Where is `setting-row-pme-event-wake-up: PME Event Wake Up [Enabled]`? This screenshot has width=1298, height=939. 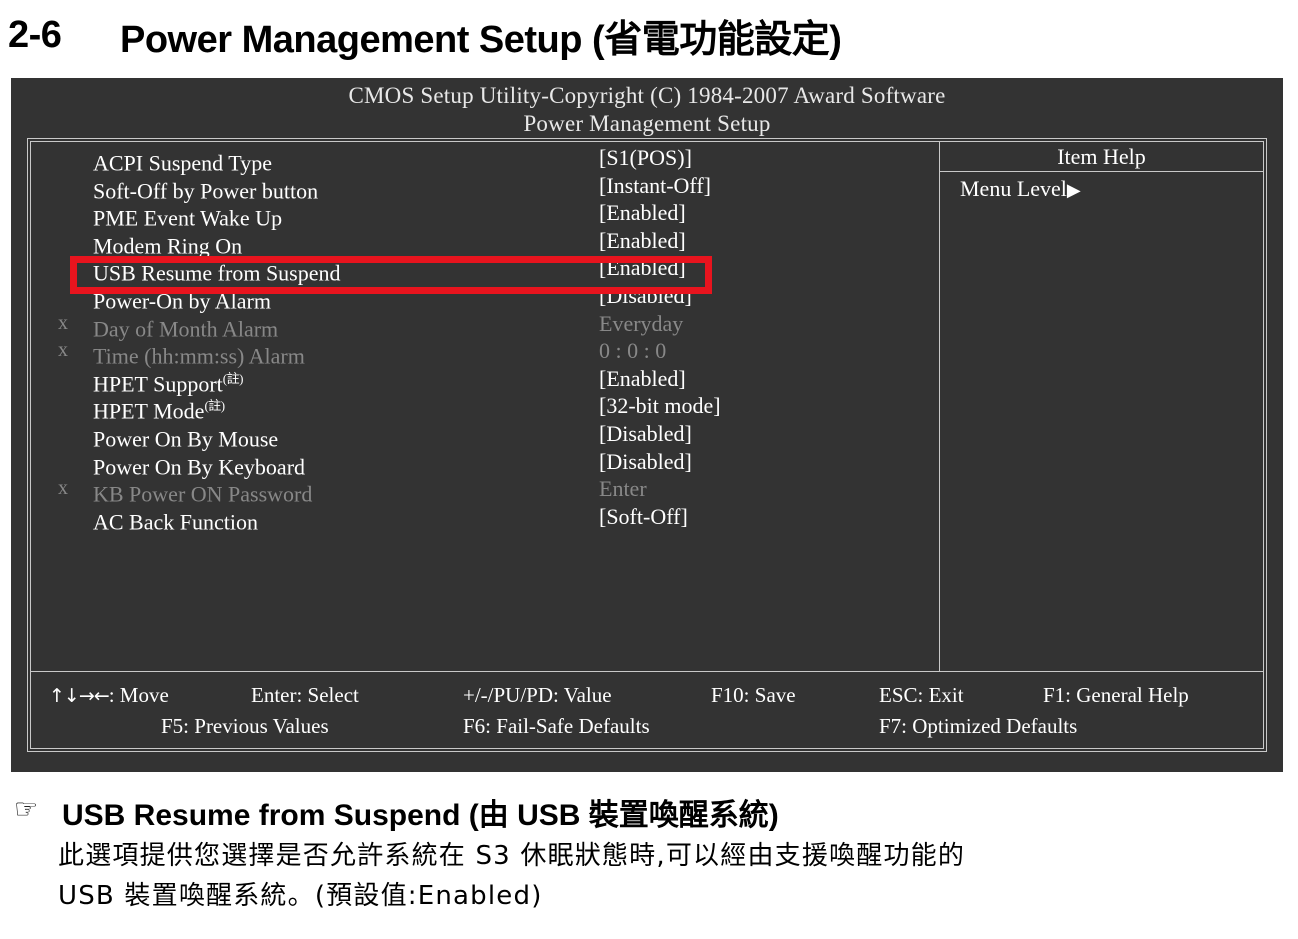 setting-row-pme-event-wake-up: PME Event Wake Up [Enabled] is located at coordinates (485, 214).